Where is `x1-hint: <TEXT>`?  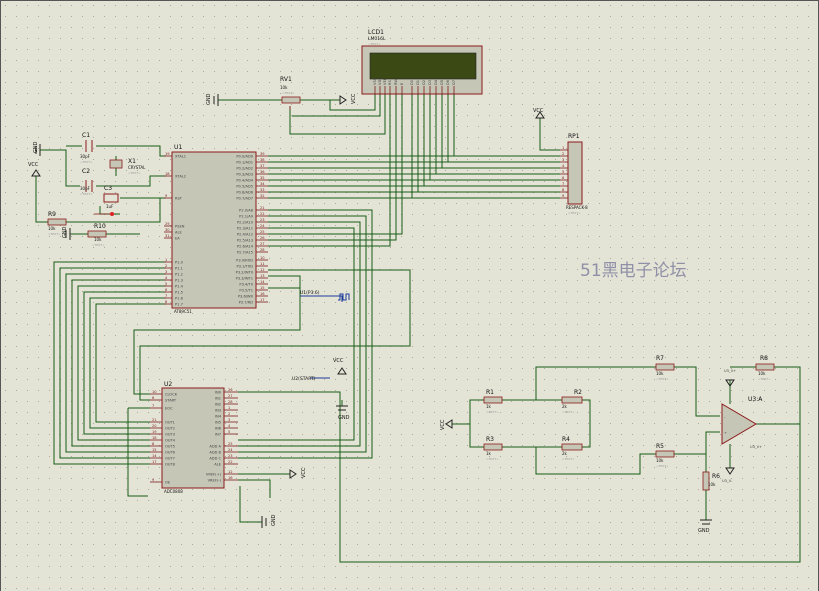
x1-hint: <TEXT> is located at coordinates (134, 173).